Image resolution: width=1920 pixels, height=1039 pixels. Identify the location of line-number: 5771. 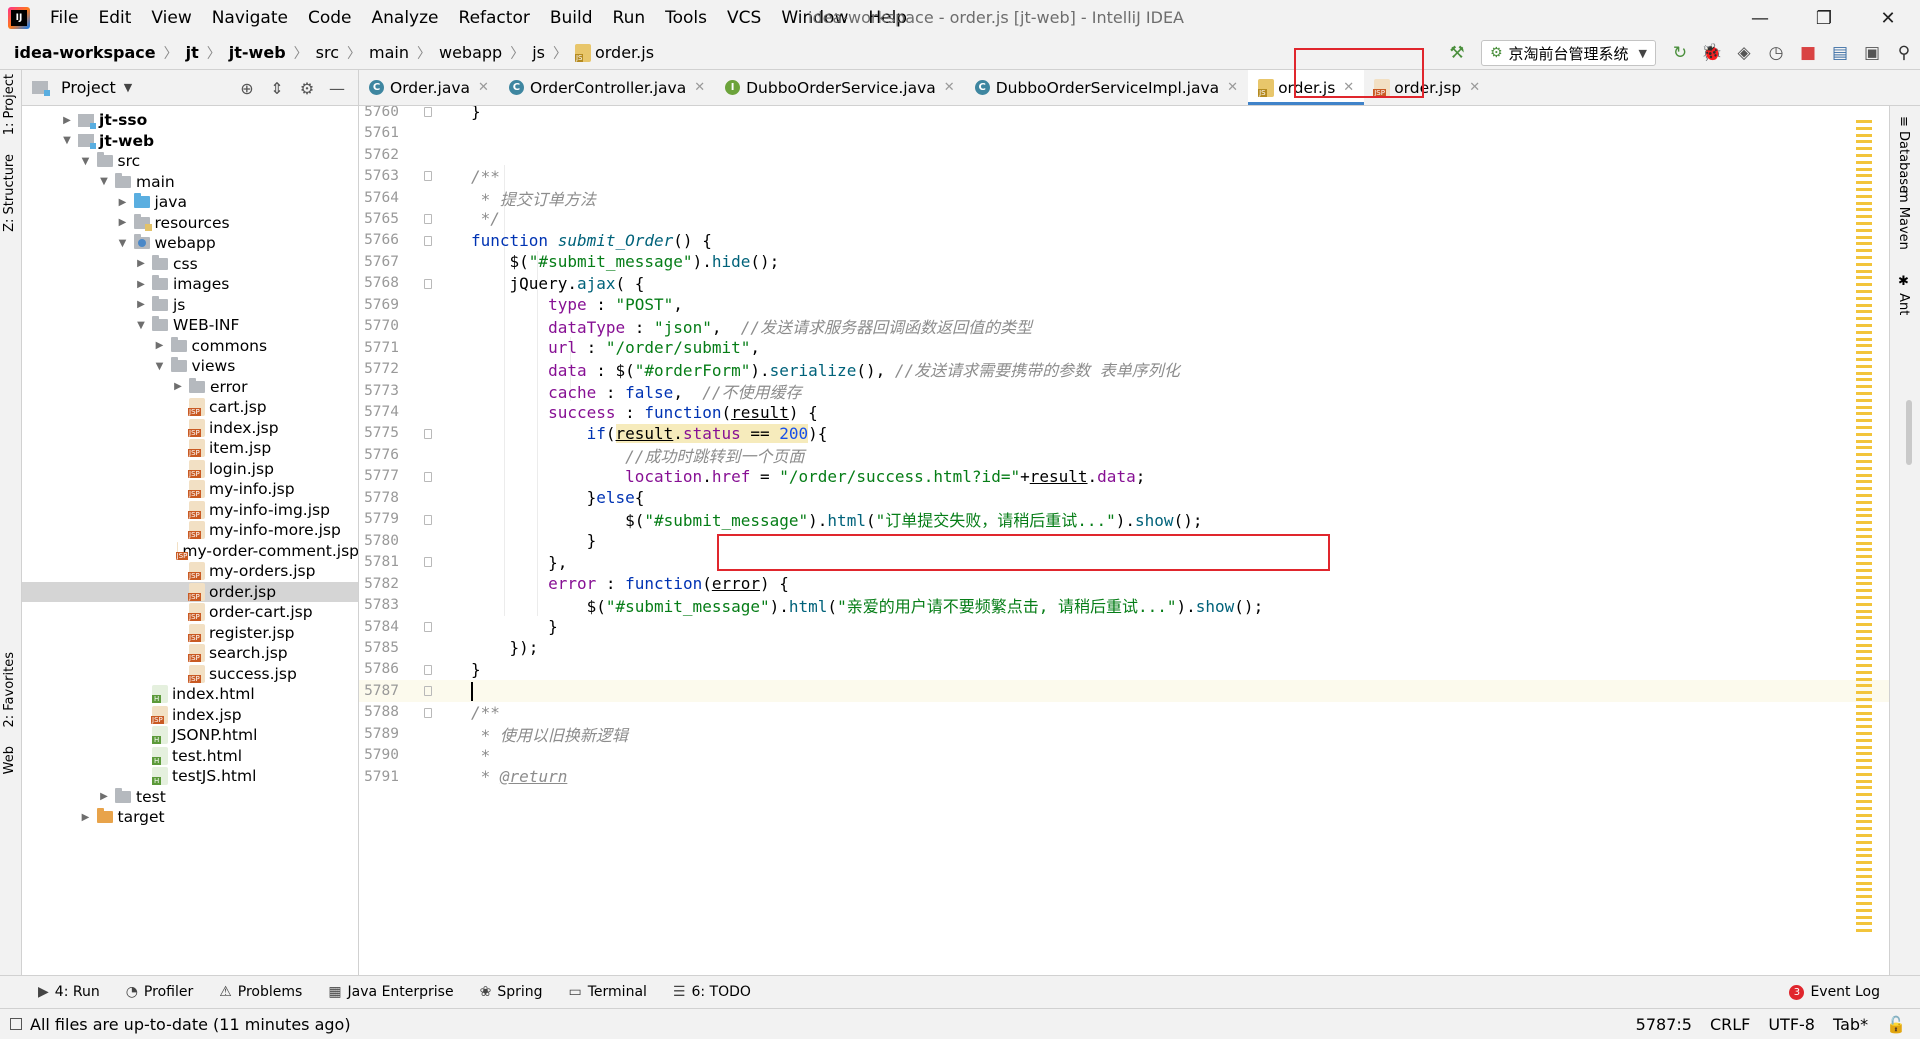
(379, 348).